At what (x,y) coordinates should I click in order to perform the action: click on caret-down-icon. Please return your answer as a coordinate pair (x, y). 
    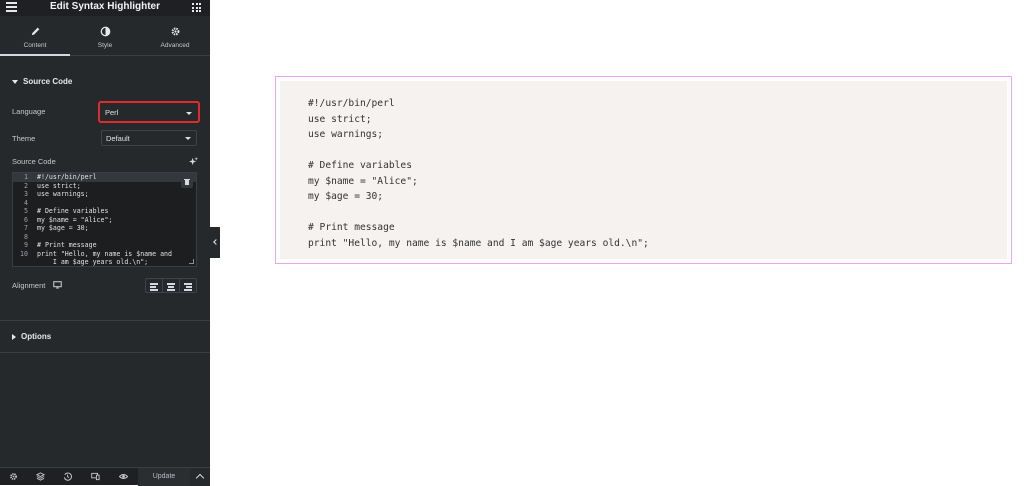
    Looking at the image, I should click on (15, 81).